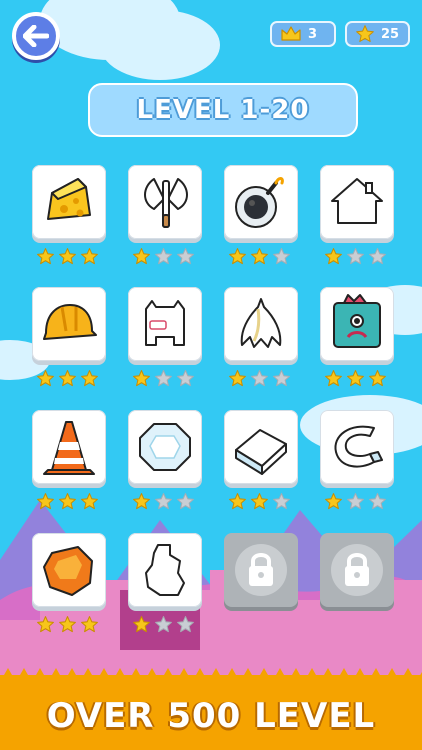 The width and height of the screenshot is (422, 750). I want to click on bomb-icon, so click(259, 202).